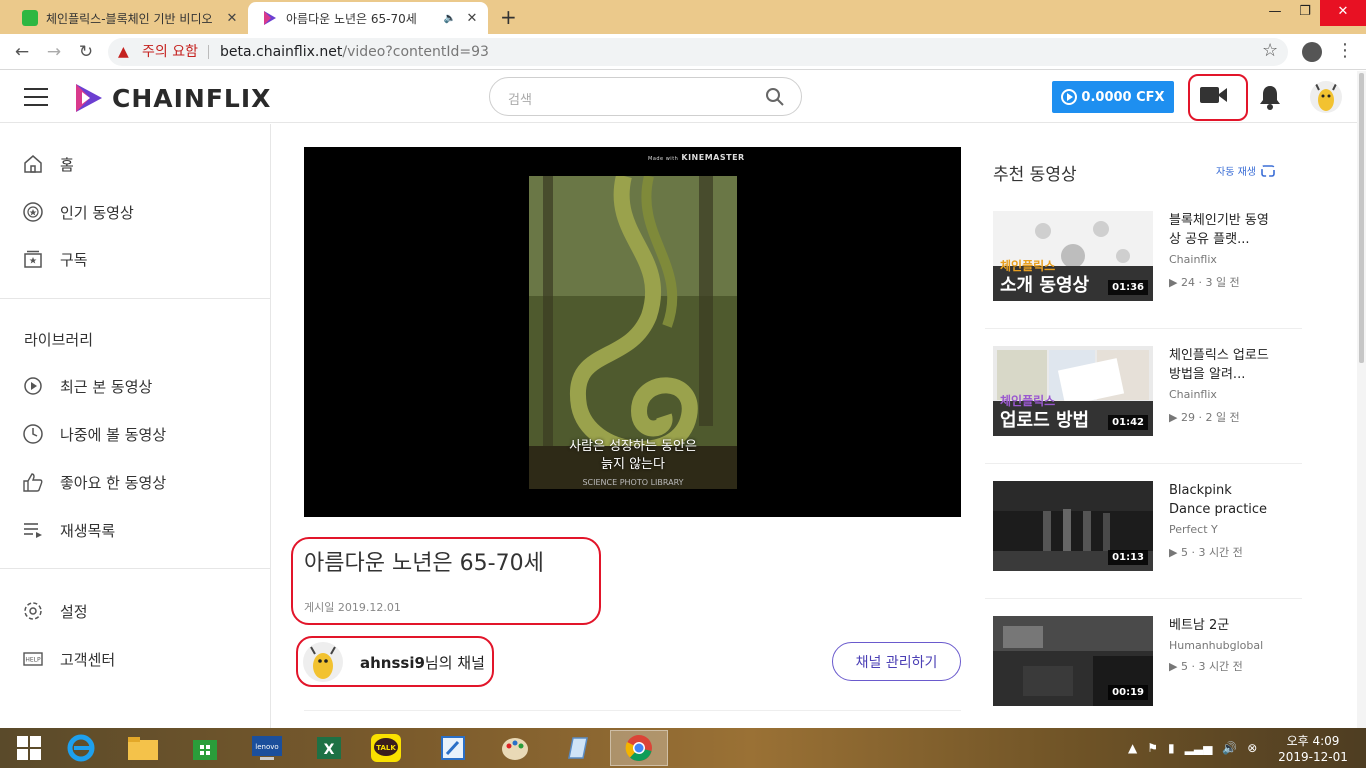 The image size is (1366, 768). I want to click on sidebar-item-history: 최근 본 동영상, so click(87, 386).